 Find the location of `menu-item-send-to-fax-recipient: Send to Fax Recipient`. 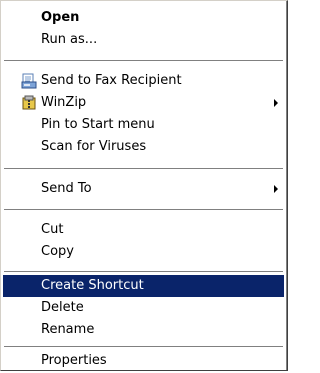

menu-item-send-to-fax-recipient: Send to Fax Recipient is located at coordinates (143, 81).